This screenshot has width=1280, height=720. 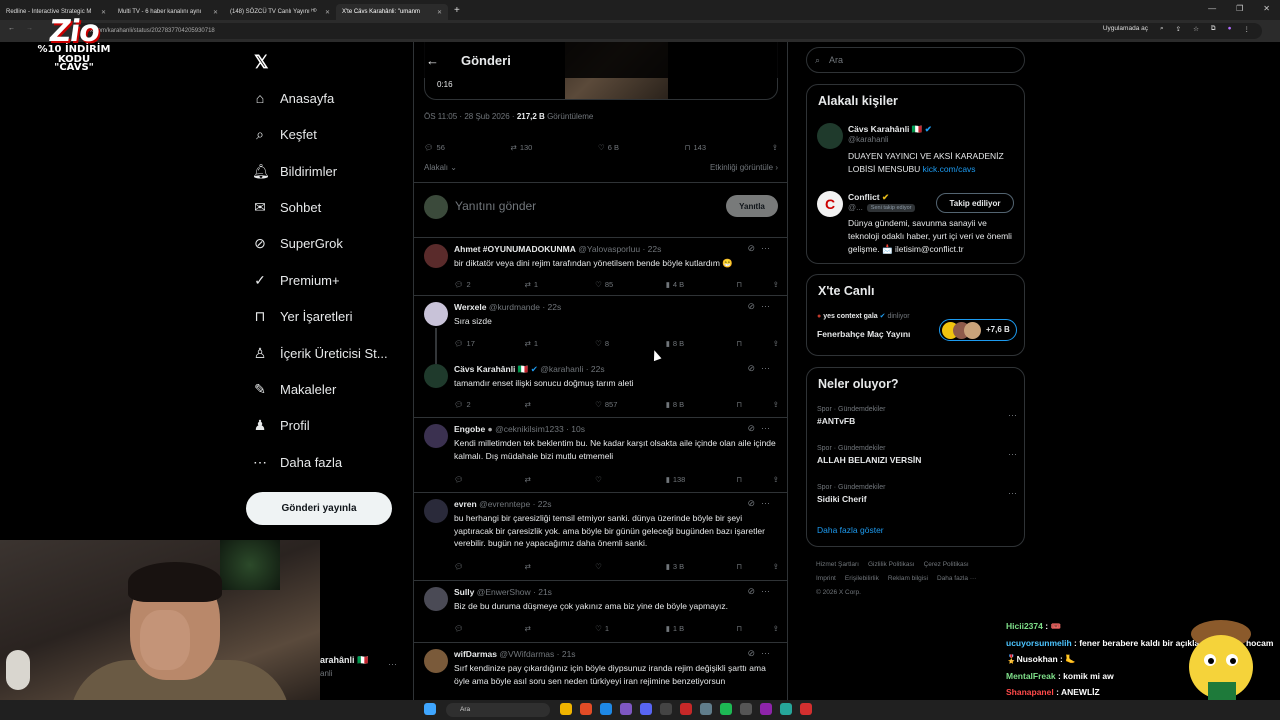 I want to click on discord-icon, so click(x=646, y=709).